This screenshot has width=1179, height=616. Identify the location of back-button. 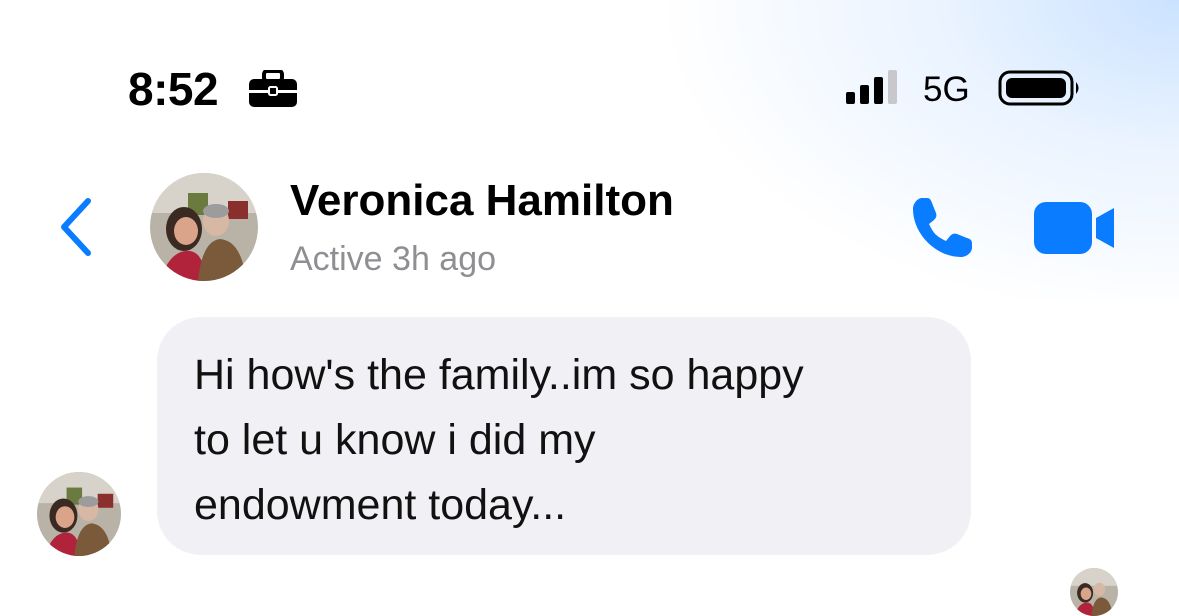
(76, 227).